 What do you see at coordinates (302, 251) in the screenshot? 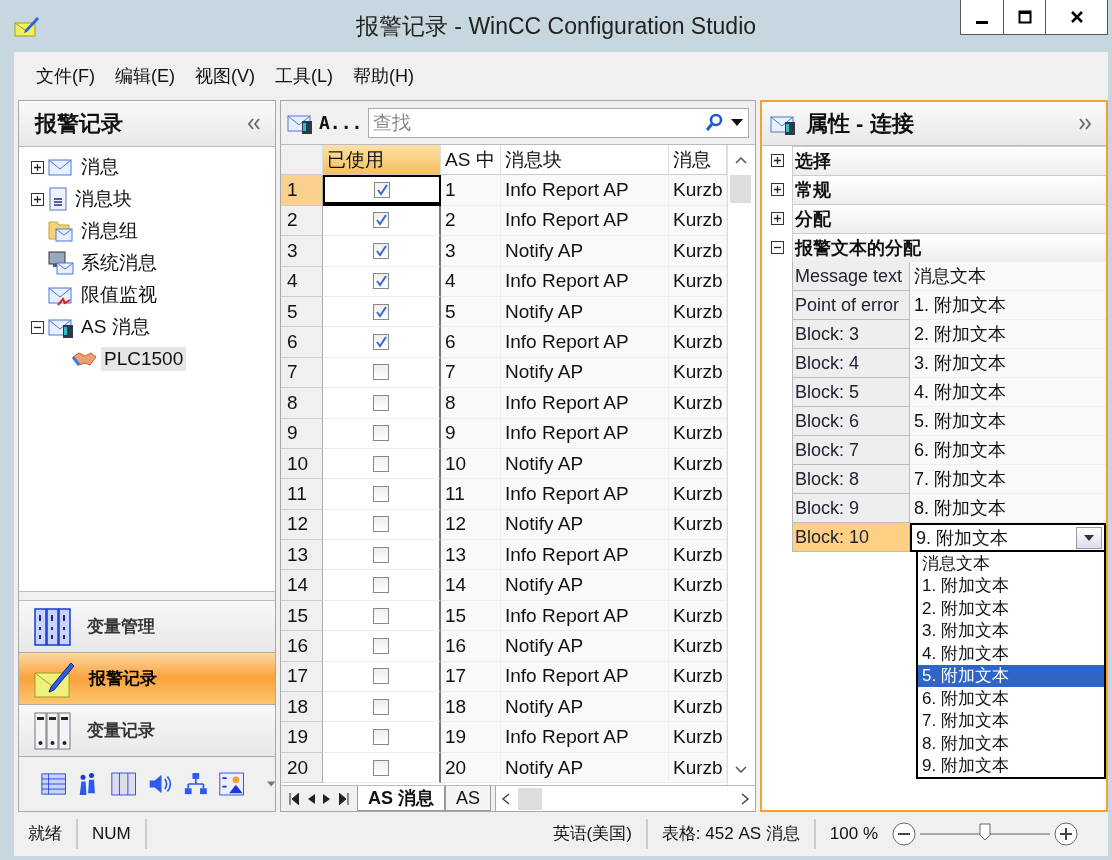
I see `row-header: 3` at bounding box center [302, 251].